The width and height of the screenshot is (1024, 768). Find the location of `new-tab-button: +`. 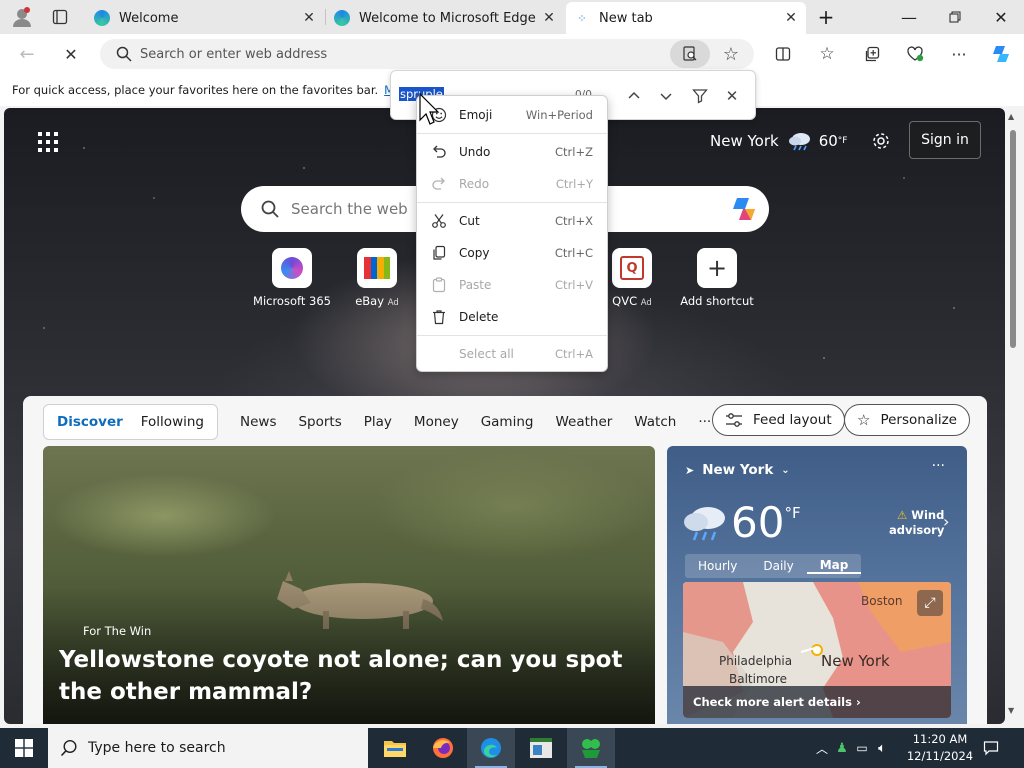

new-tab-button: + is located at coordinates (826, 17).